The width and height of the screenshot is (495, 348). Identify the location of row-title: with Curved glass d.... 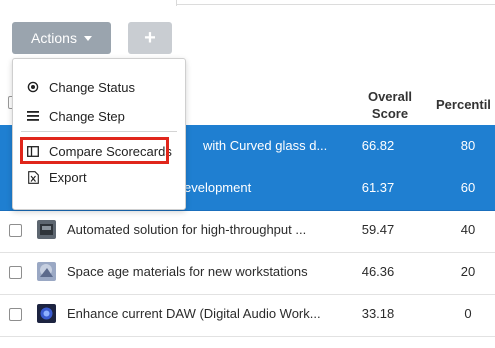
(265, 145).